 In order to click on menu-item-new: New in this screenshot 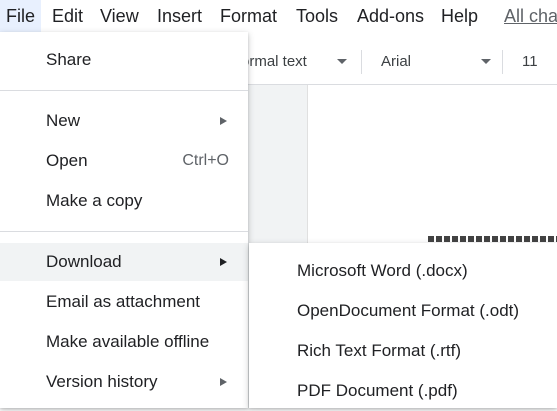, I will do `click(124, 121)`.